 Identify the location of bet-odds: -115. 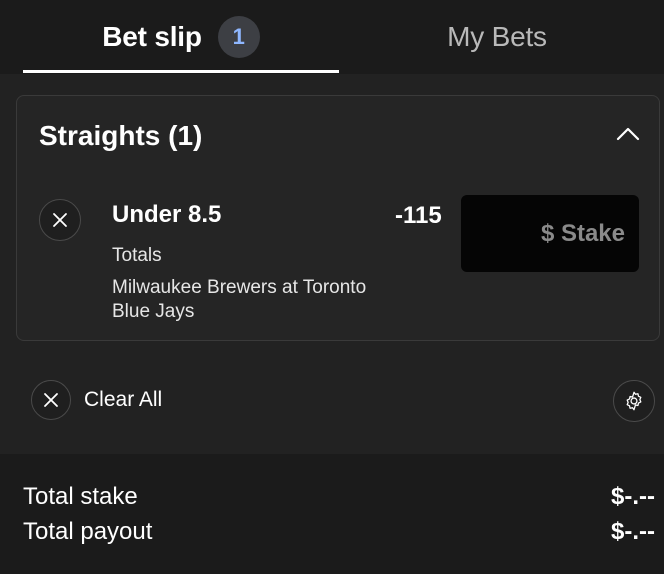
(418, 215).